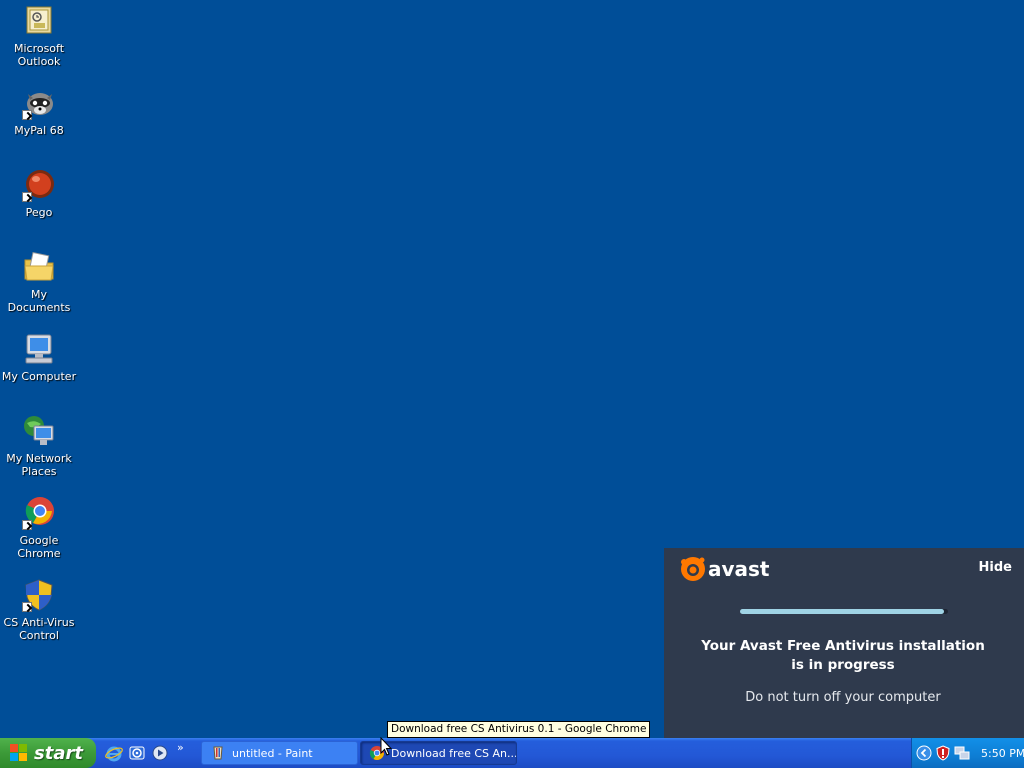 Image resolution: width=1024 pixels, height=768 pixels. Describe the element at coordinates (39, 130) in the screenshot. I see `desktop-icon-label: MyPal 68` at that location.